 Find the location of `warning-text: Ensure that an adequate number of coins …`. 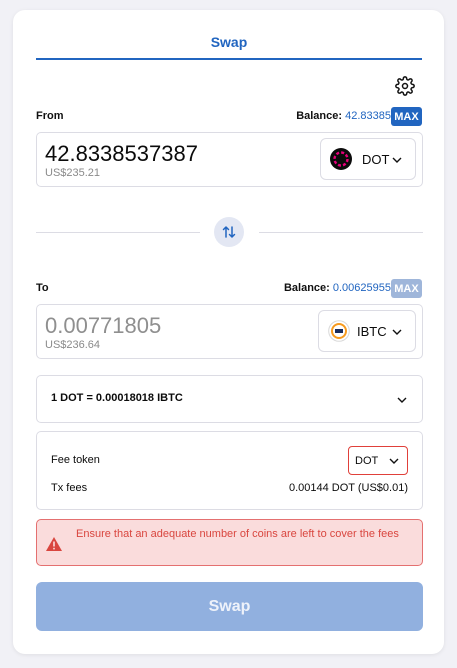

warning-text: Ensure that an adequate number of coins … is located at coordinates (237, 534).